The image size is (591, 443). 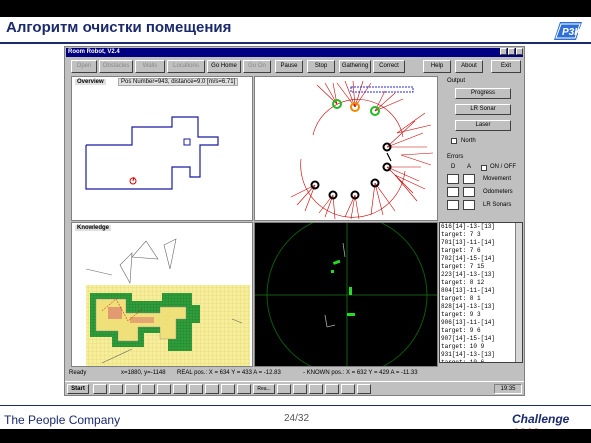 I want to click on movement-d-box, so click(x=453, y=179).